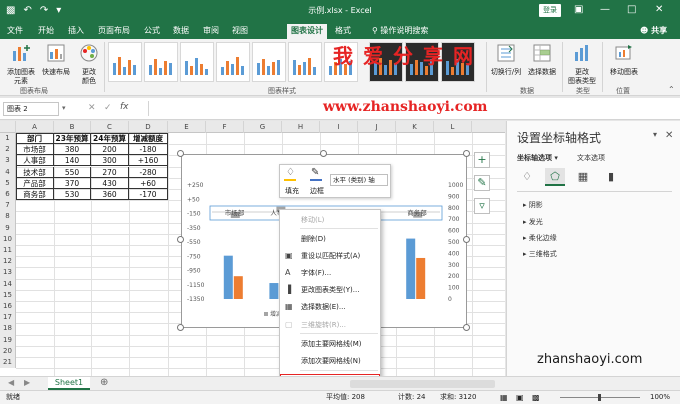 This screenshot has width=680, height=404. Describe the element at coordinates (187, 127) in the screenshot. I see `column-header: E` at that location.